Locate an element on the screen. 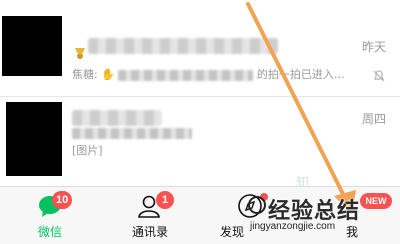 The width and height of the screenshot is (400, 244). preview-sender: 焦糖: is located at coordinates (85, 74).